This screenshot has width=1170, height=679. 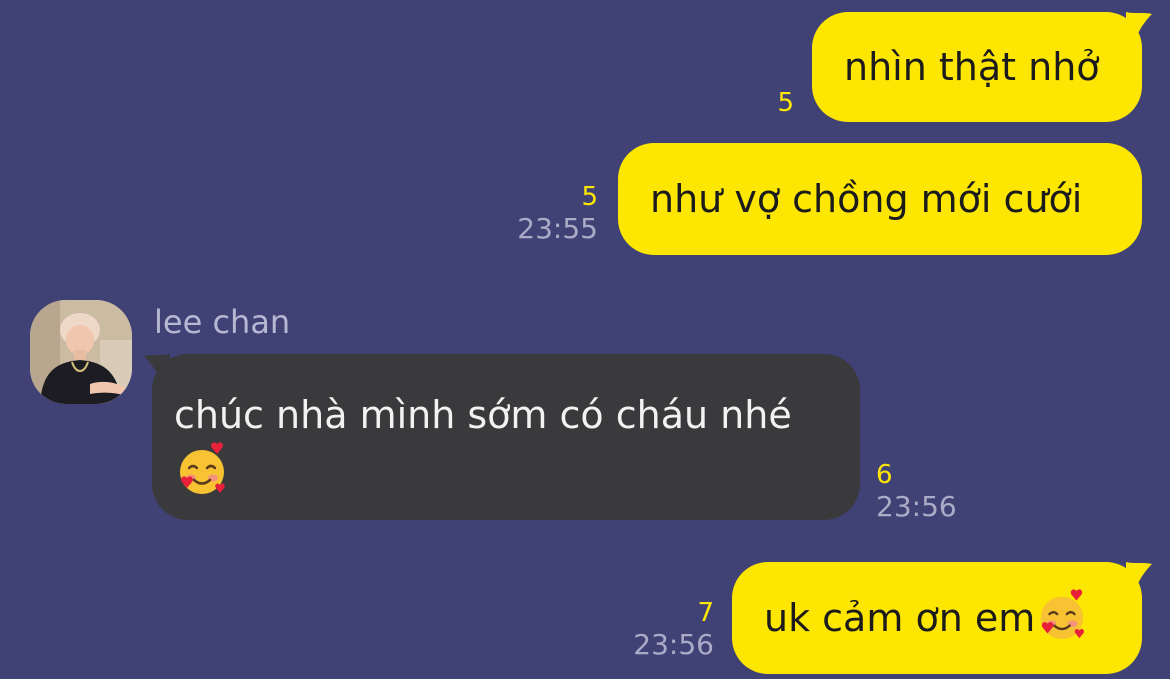 I want to click on outgoing-message-bubble: nhìn thật nhở, so click(x=977, y=67).